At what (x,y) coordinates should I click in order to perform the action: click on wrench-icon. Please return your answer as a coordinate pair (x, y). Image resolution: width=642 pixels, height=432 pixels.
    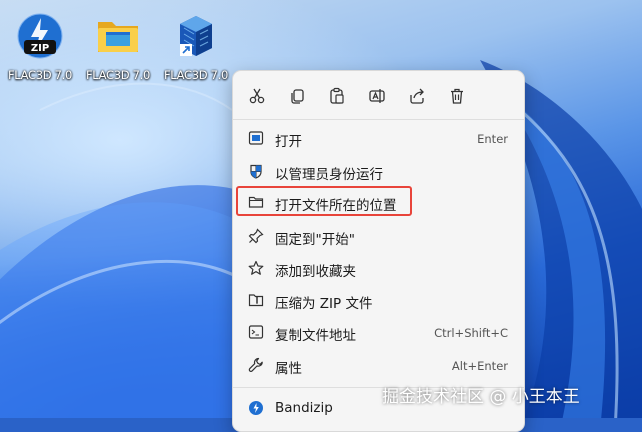
    Looking at the image, I should click on (255, 364).